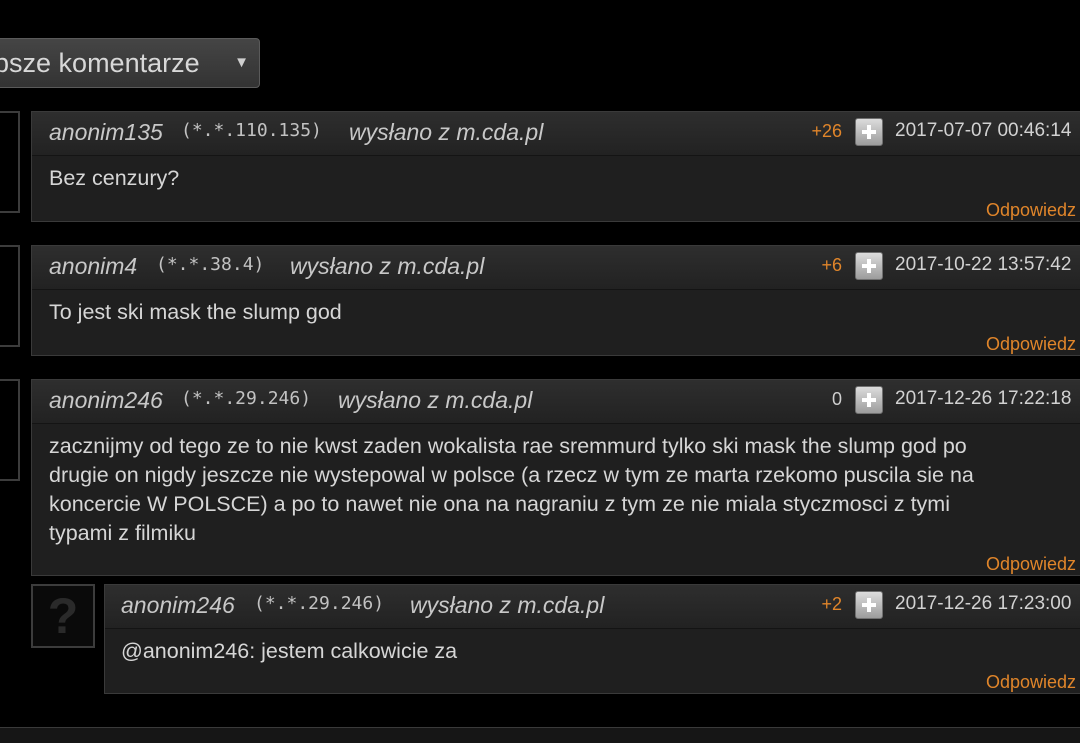 Image resolution: width=1080 pixels, height=743 pixels. I want to click on comment-score: +6, so click(831, 265).